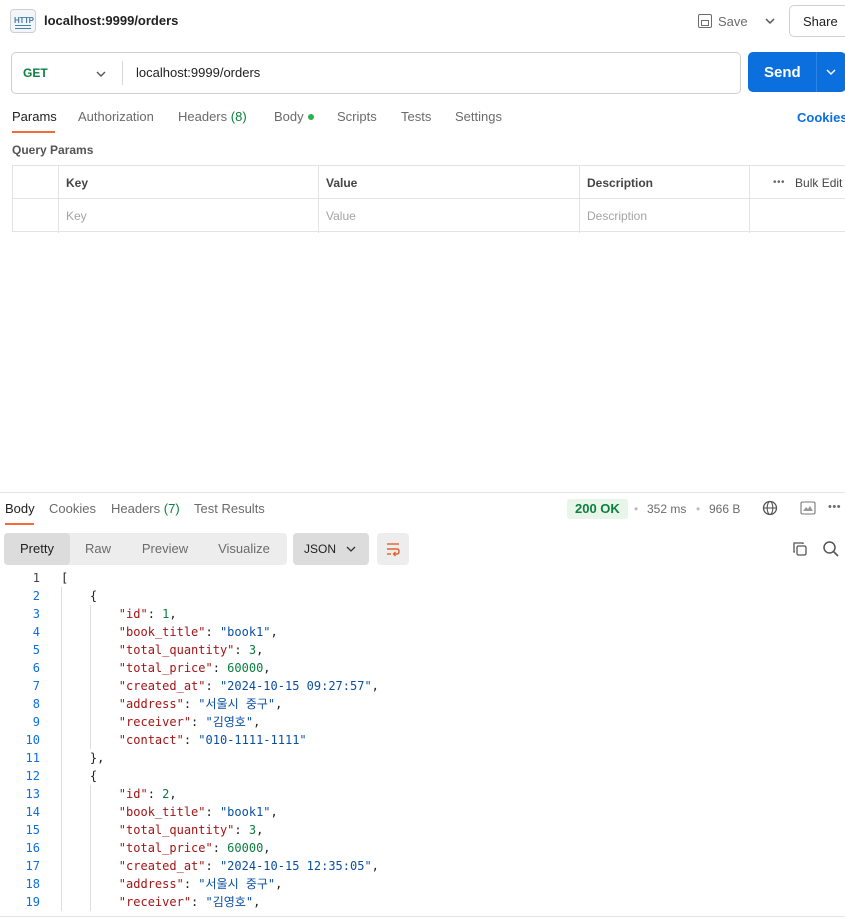 Image resolution: width=845 pixels, height=920 pixels. I want to click on copy-icon, so click(800, 549).